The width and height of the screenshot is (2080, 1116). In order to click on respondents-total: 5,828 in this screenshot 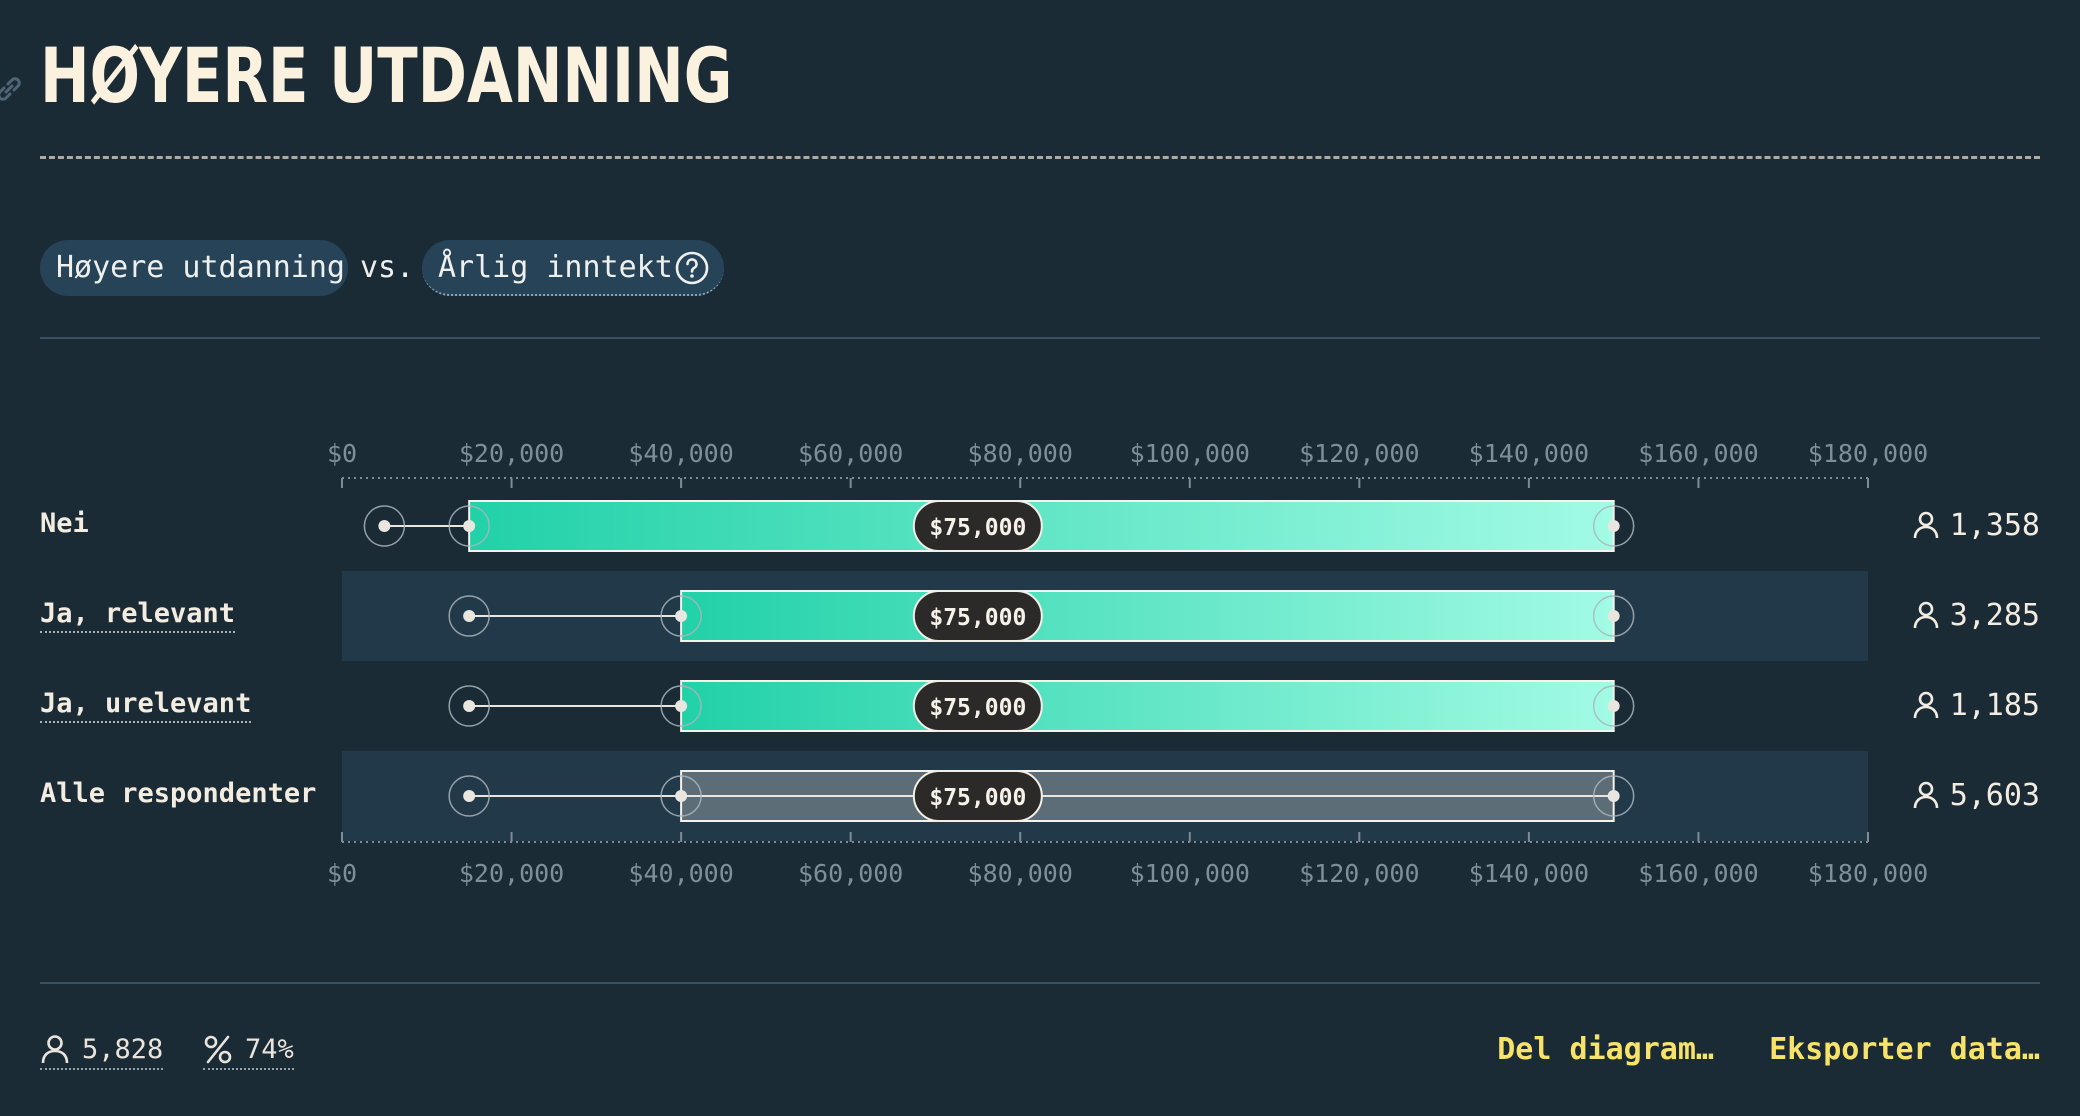, I will do `click(102, 1051)`.